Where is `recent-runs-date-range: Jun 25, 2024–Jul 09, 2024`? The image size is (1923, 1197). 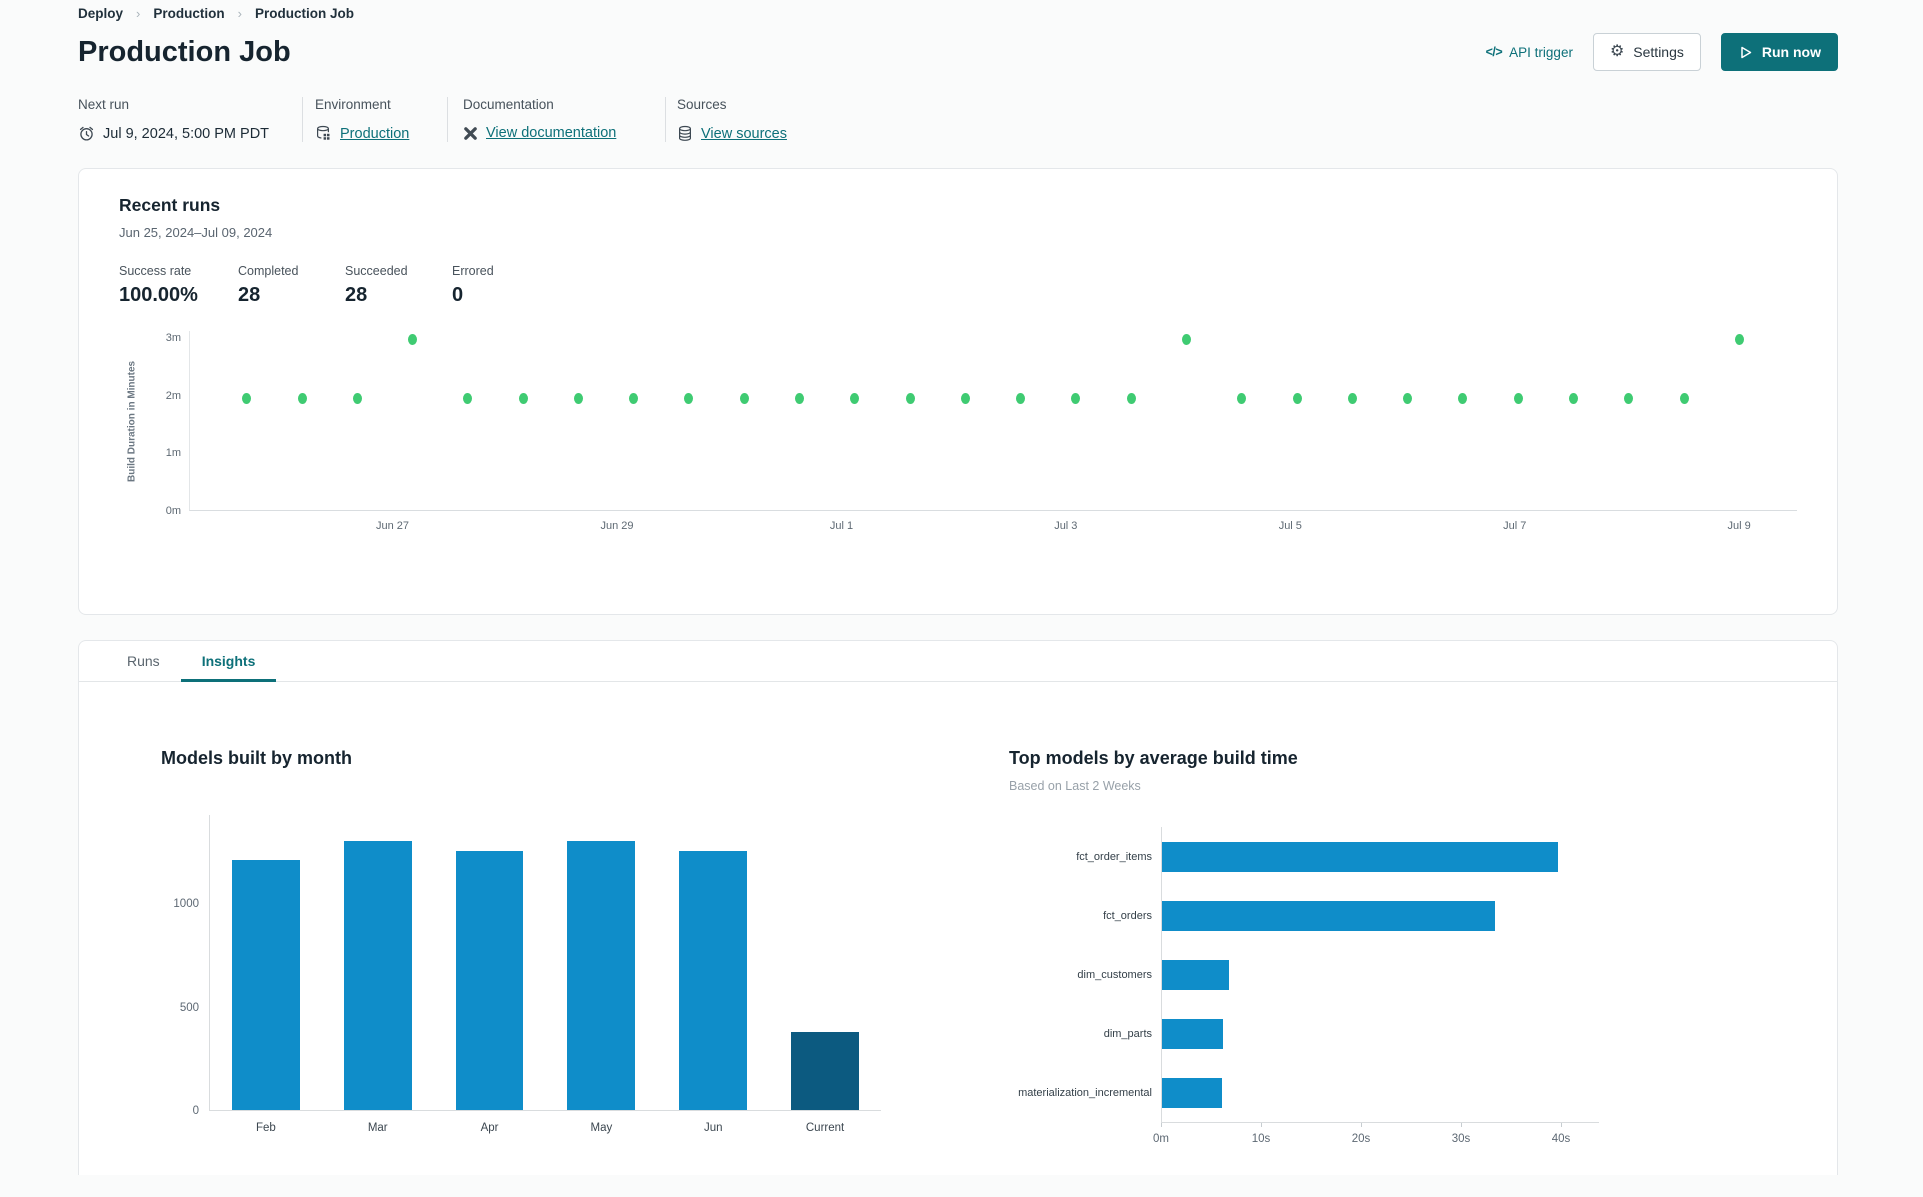 recent-runs-date-range: Jun 25, 2024–Jul 09, 2024 is located at coordinates (196, 232).